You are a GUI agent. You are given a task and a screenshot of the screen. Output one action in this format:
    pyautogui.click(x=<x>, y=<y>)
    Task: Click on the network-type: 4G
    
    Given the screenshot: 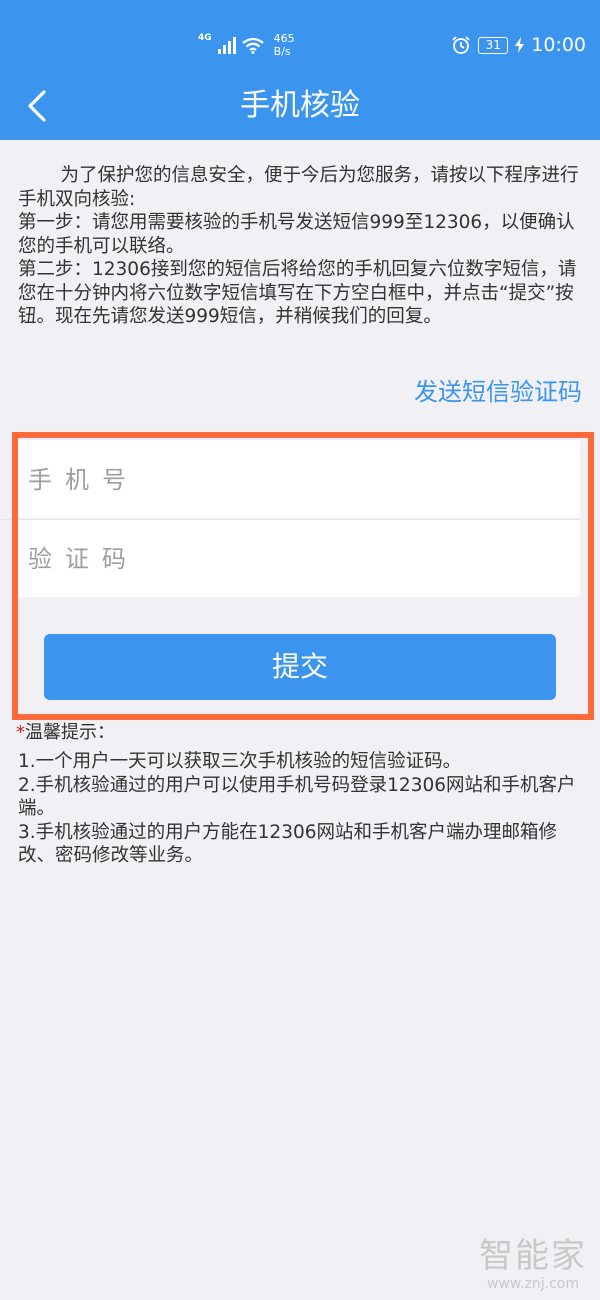 What is the action you would take?
    pyautogui.click(x=205, y=38)
    